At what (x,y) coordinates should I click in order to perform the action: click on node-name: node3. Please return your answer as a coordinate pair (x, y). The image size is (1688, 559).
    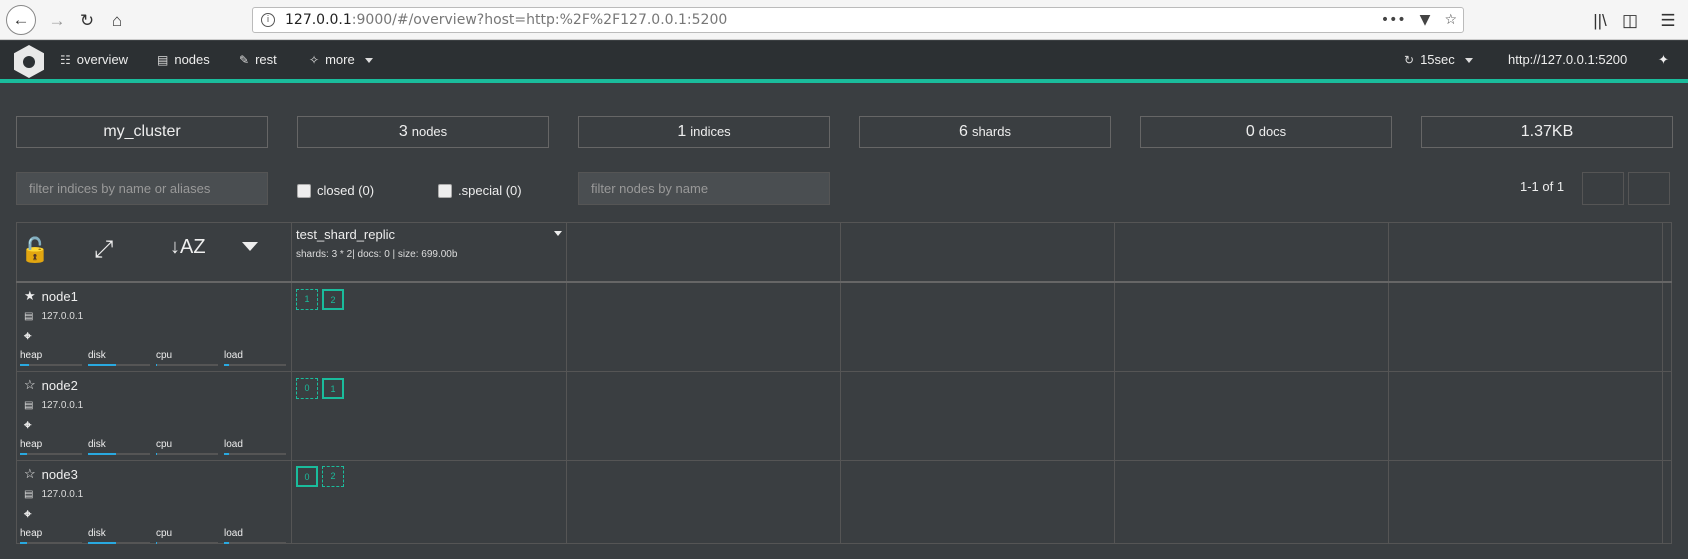
    Looking at the image, I should click on (60, 474).